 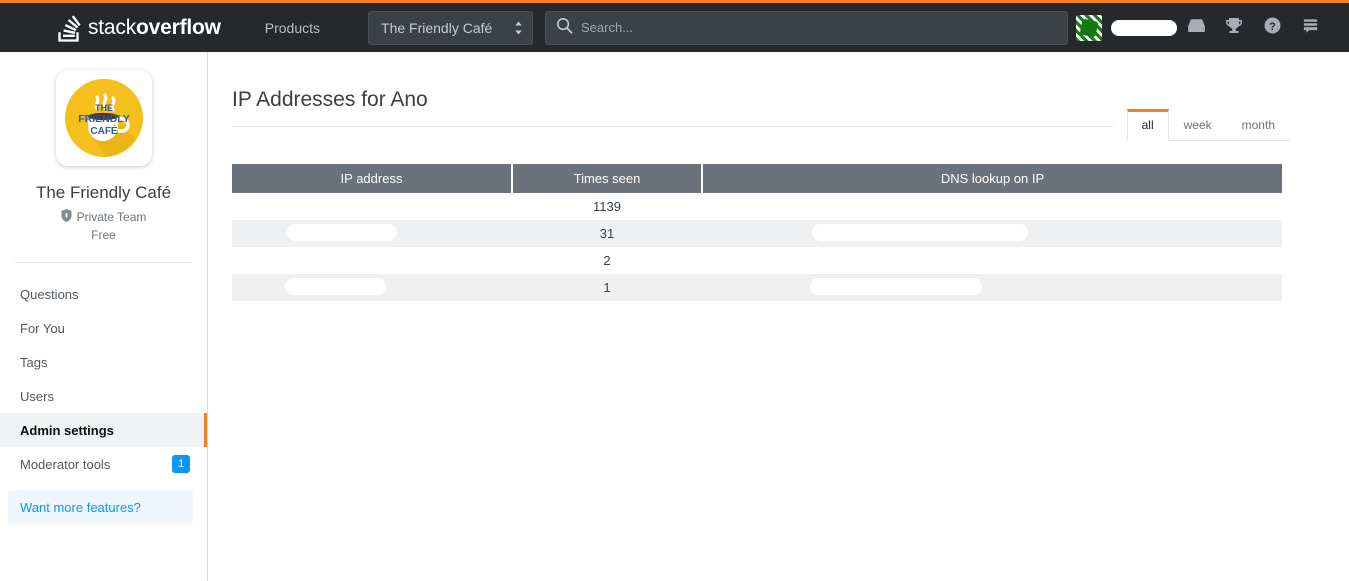 What do you see at coordinates (42, 328) in the screenshot?
I see `sidebar-item-label: For You` at bounding box center [42, 328].